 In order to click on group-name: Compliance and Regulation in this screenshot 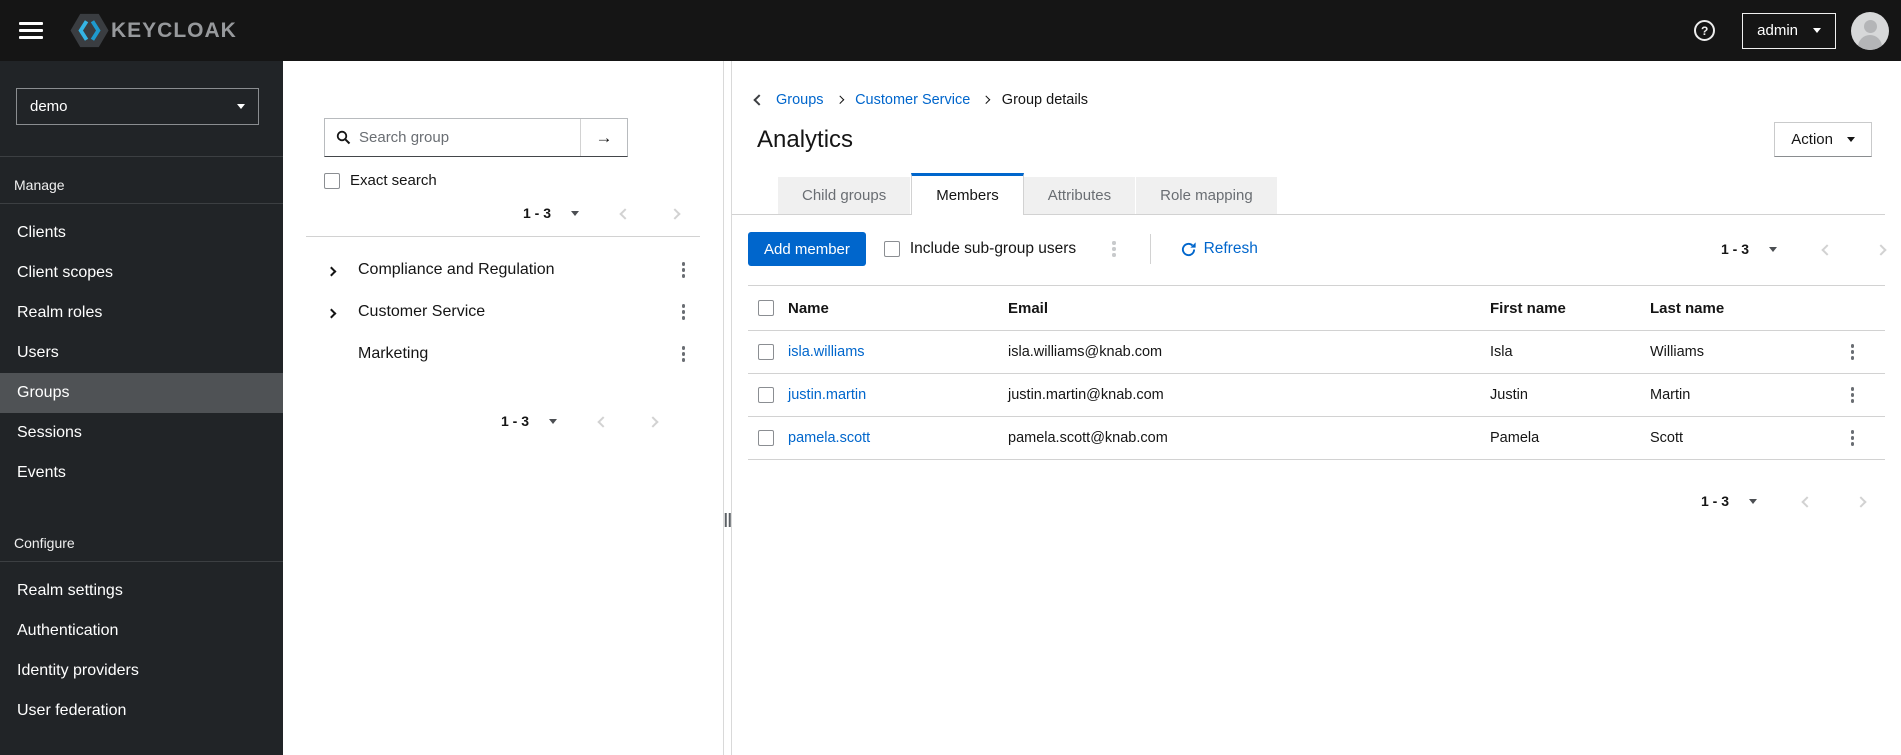, I will do `click(456, 270)`.